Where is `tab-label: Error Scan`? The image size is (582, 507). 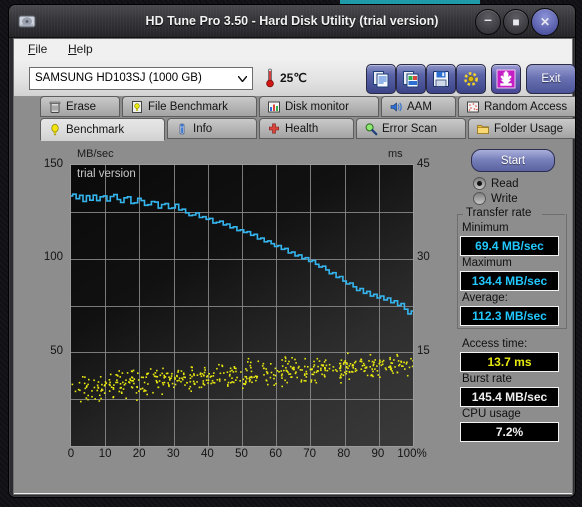 tab-label: Error Scan is located at coordinates (409, 128).